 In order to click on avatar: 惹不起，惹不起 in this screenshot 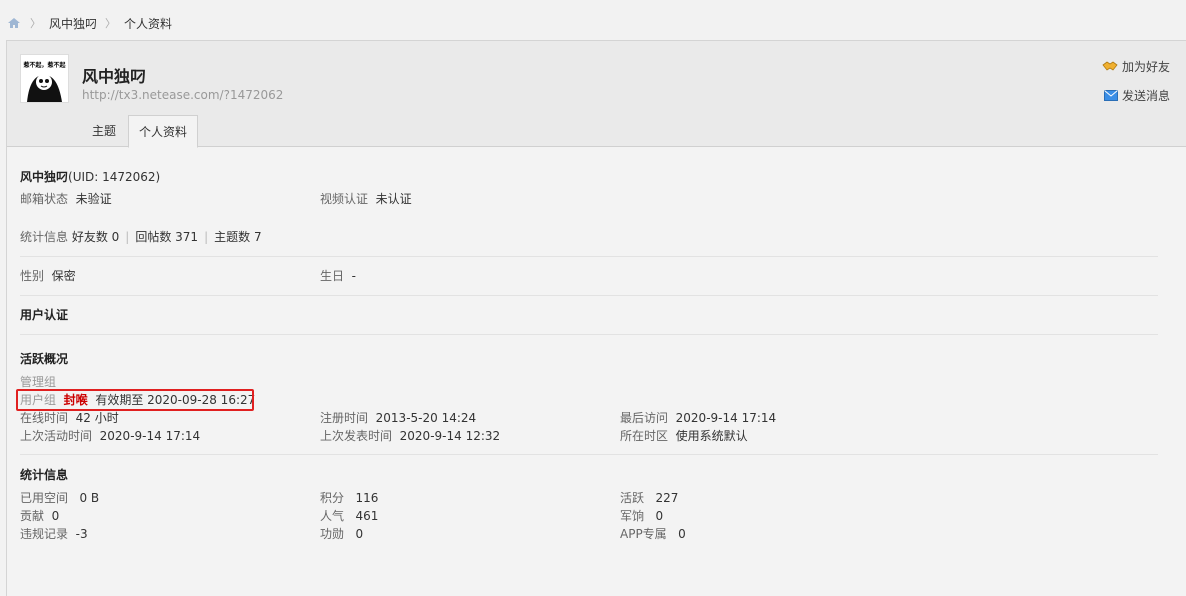, I will do `click(44, 78)`.